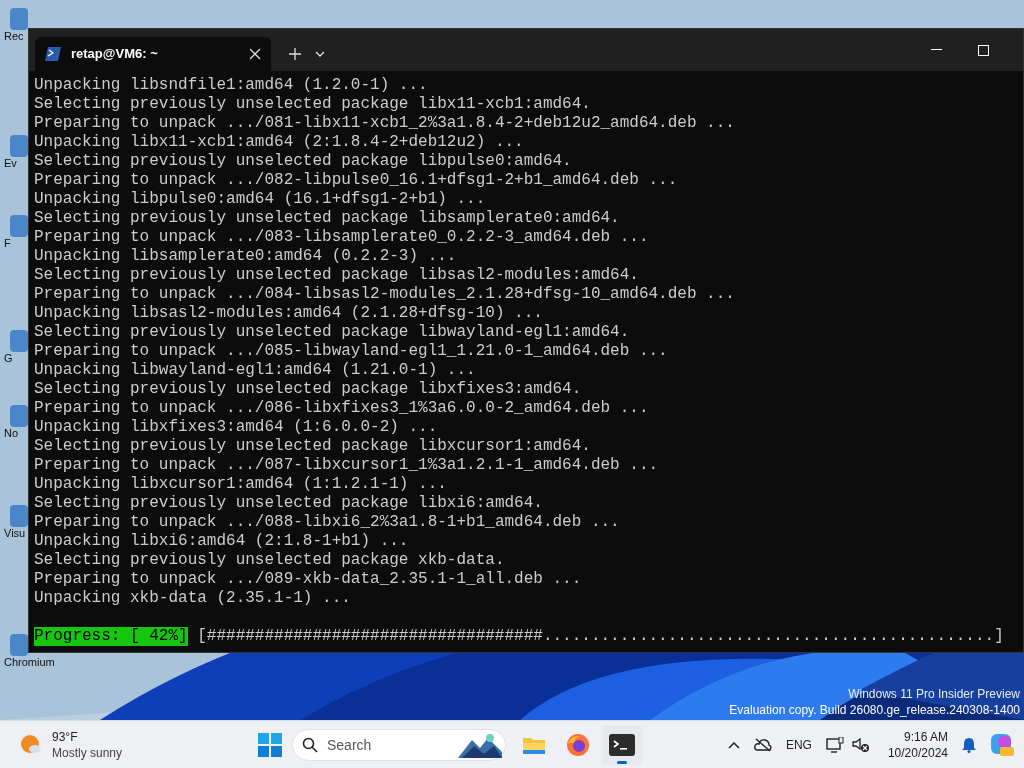  I want to click on speaker-muted-icon, so click(860, 744).